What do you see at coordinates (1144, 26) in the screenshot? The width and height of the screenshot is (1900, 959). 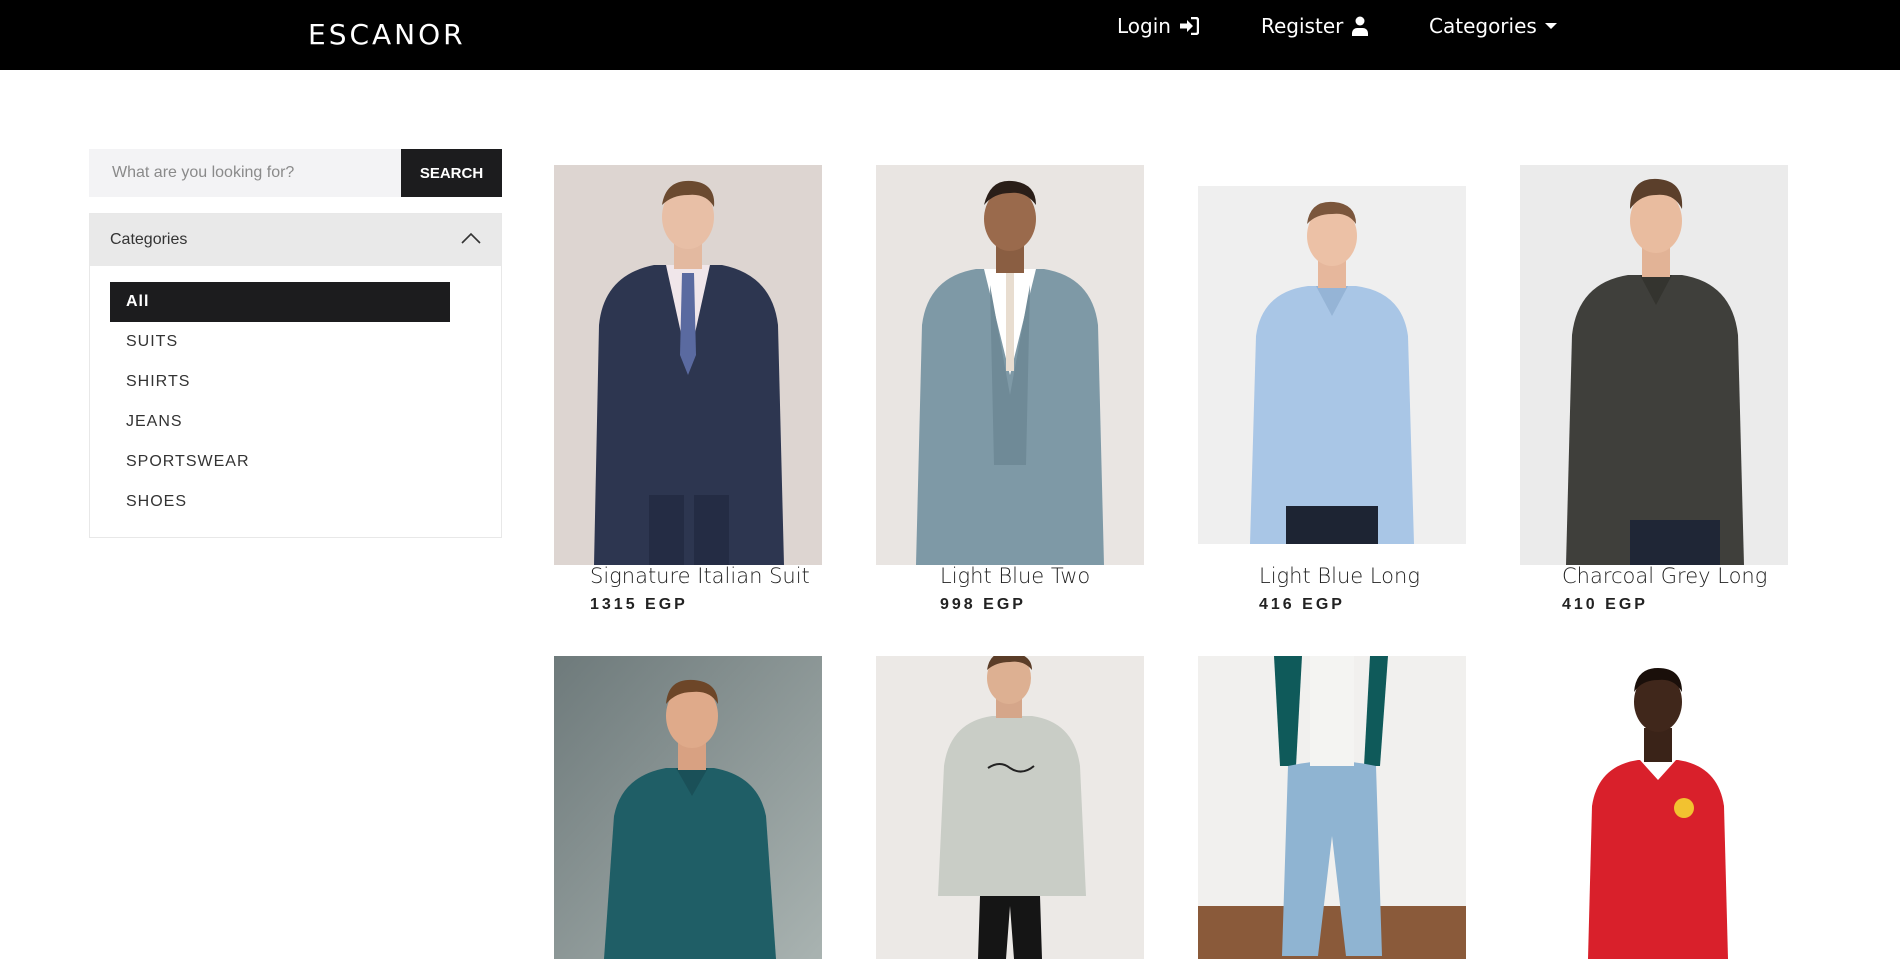 I see `nav-login-label: Login` at bounding box center [1144, 26].